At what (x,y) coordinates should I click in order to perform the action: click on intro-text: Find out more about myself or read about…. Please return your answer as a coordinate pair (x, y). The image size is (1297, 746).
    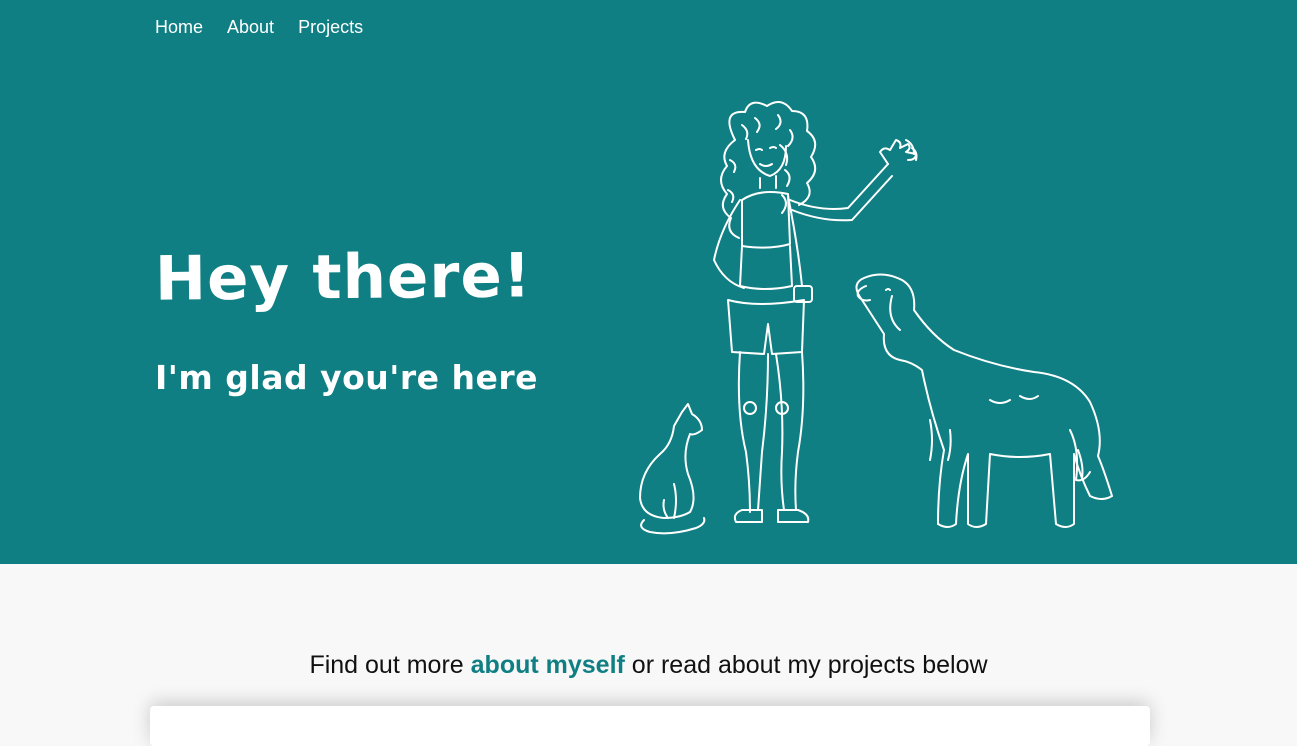
    Looking at the image, I should click on (648, 665).